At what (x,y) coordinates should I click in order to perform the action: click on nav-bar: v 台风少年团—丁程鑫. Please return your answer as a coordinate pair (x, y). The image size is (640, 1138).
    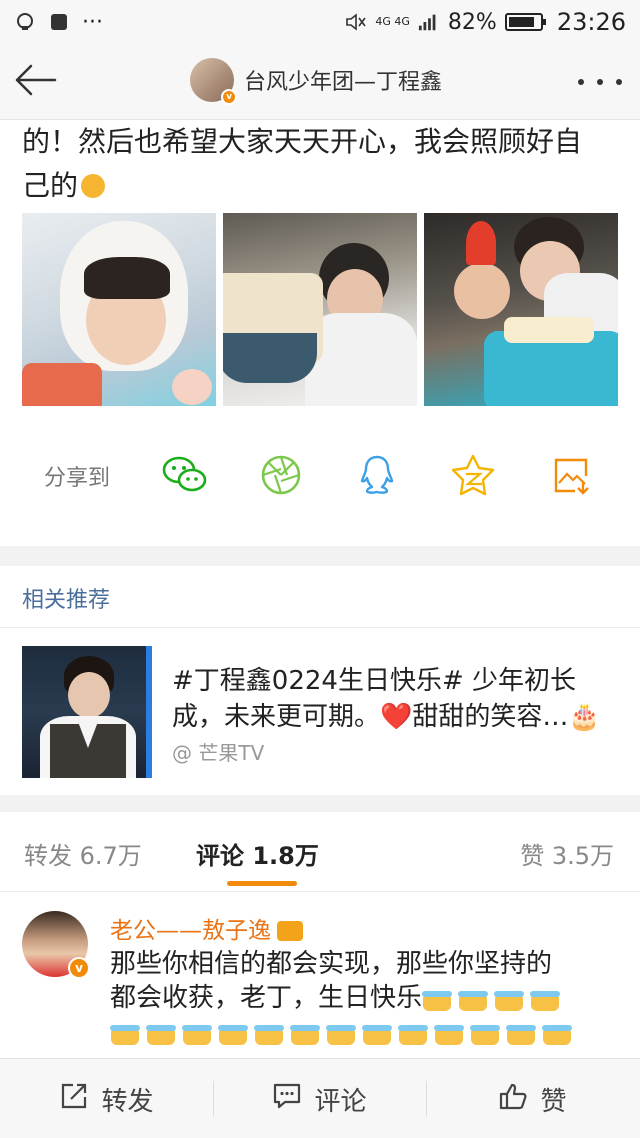
    Looking at the image, I should click on (320, 82).